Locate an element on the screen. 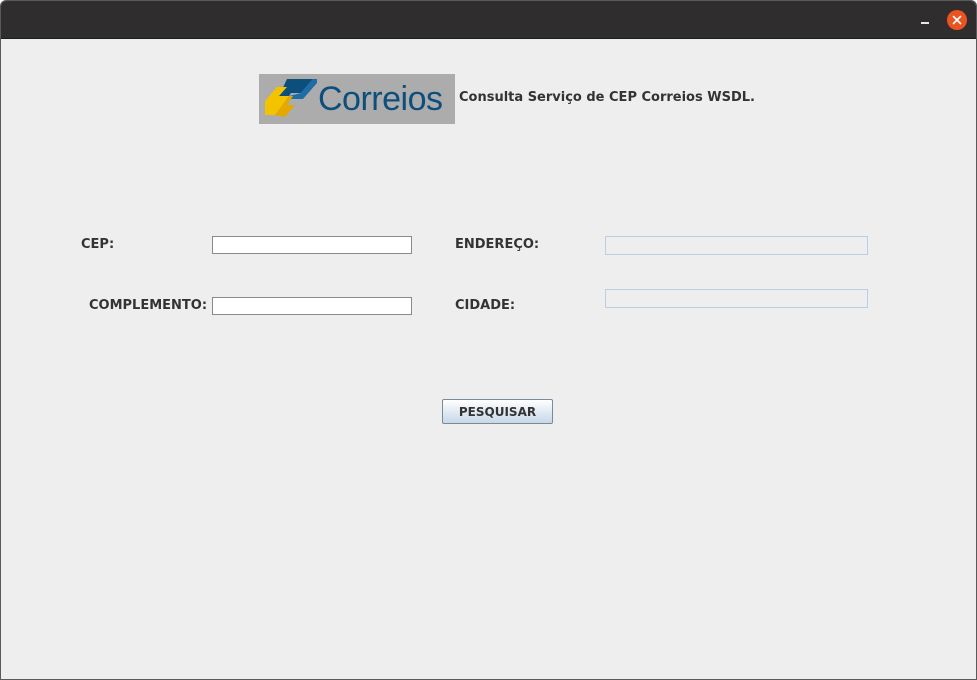  logo-wordmark: Correios is located at coordinates (380, 99).